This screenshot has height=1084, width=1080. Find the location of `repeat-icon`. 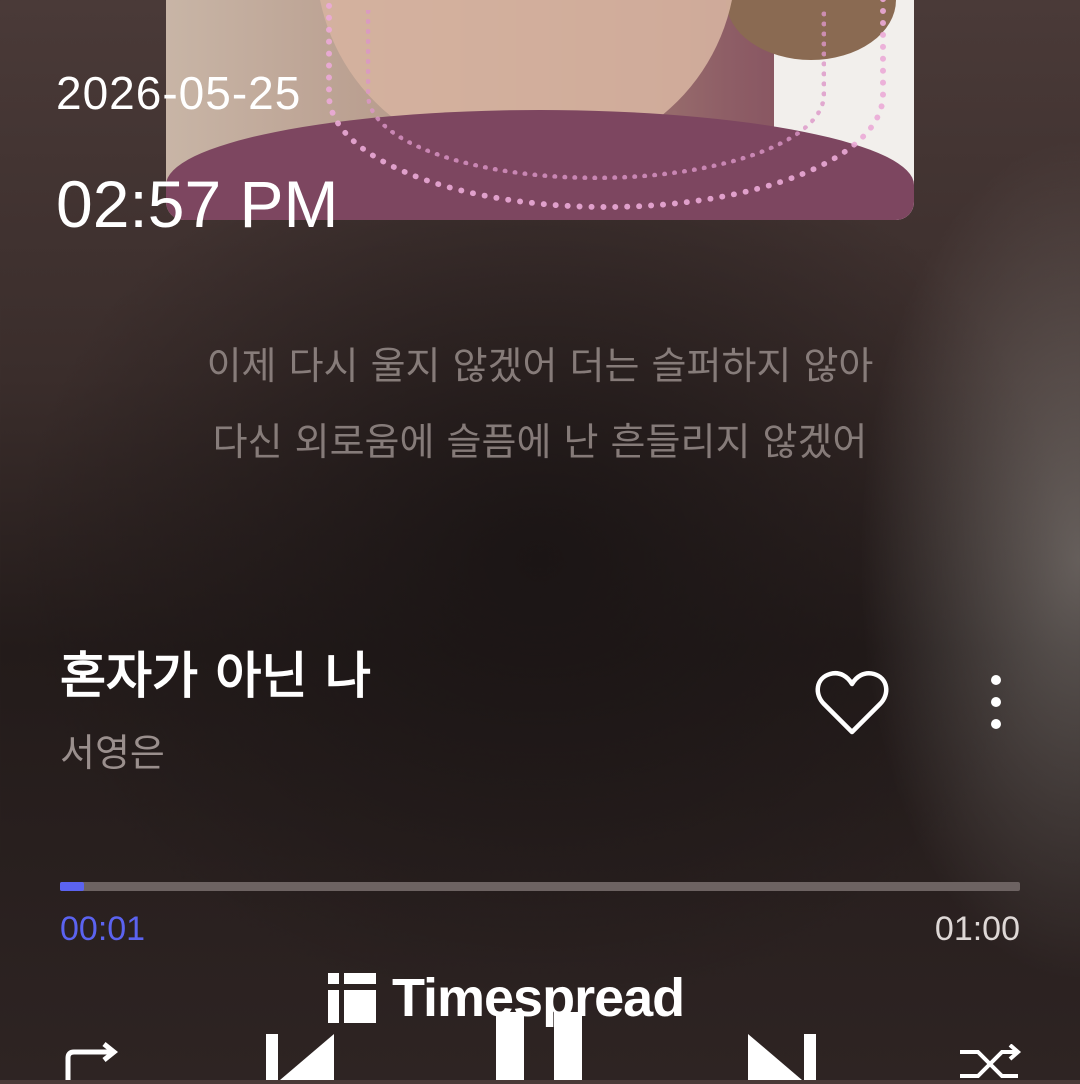

repeat-icon is located at coordinates (92, 1061).